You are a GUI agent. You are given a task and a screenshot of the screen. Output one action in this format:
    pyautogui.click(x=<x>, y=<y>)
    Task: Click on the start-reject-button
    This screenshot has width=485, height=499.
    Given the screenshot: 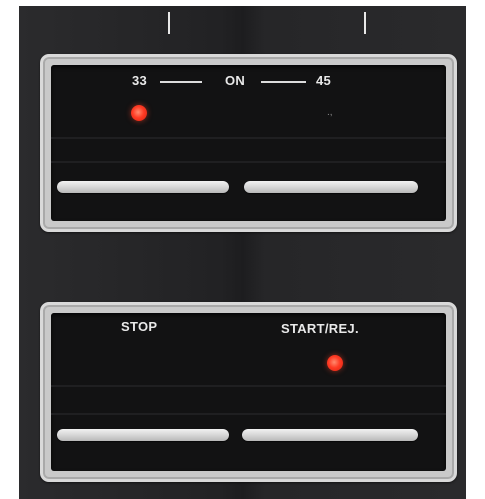 What is the action you would take?
    pyautogui.click(x=330, y=435)
    